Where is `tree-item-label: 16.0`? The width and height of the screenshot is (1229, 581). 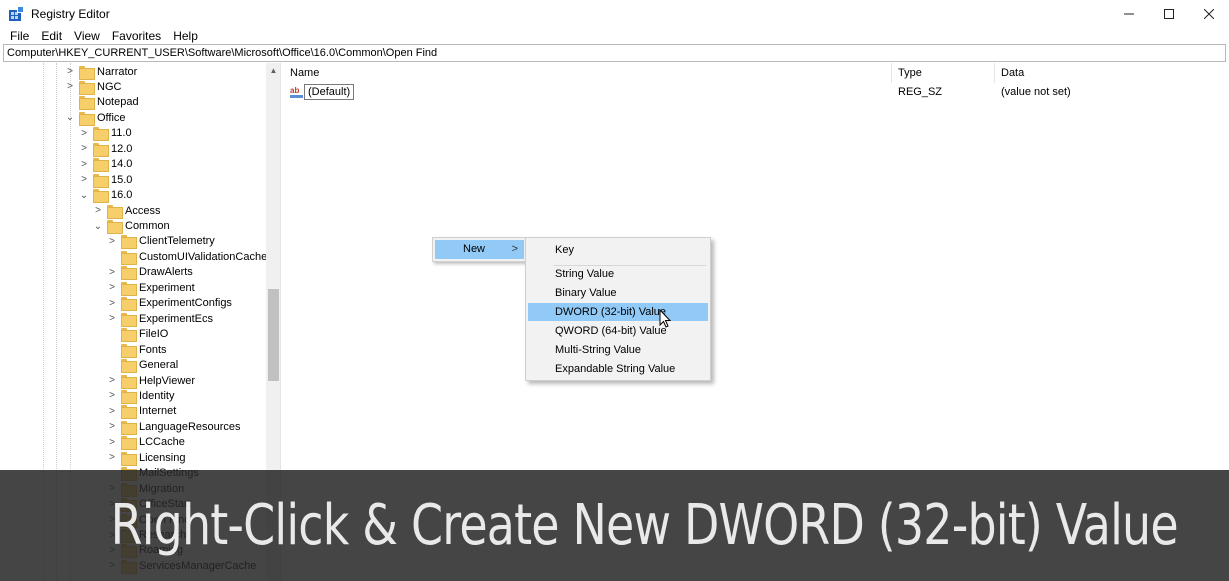
tree-item-label: 16.0 is located at coordinates (122, 195).